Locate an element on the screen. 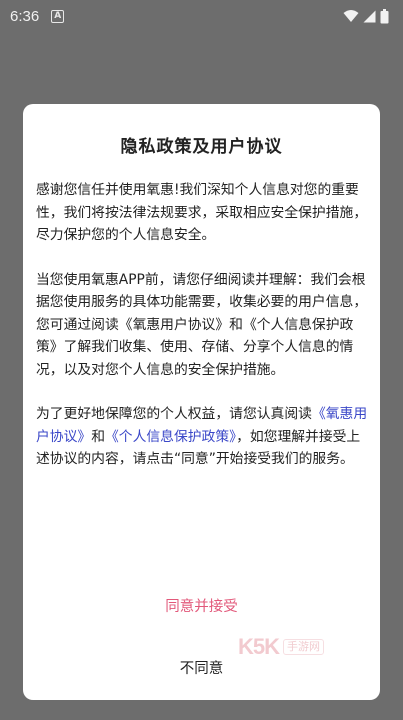  signal-icon is located at coordinates (369, 16).